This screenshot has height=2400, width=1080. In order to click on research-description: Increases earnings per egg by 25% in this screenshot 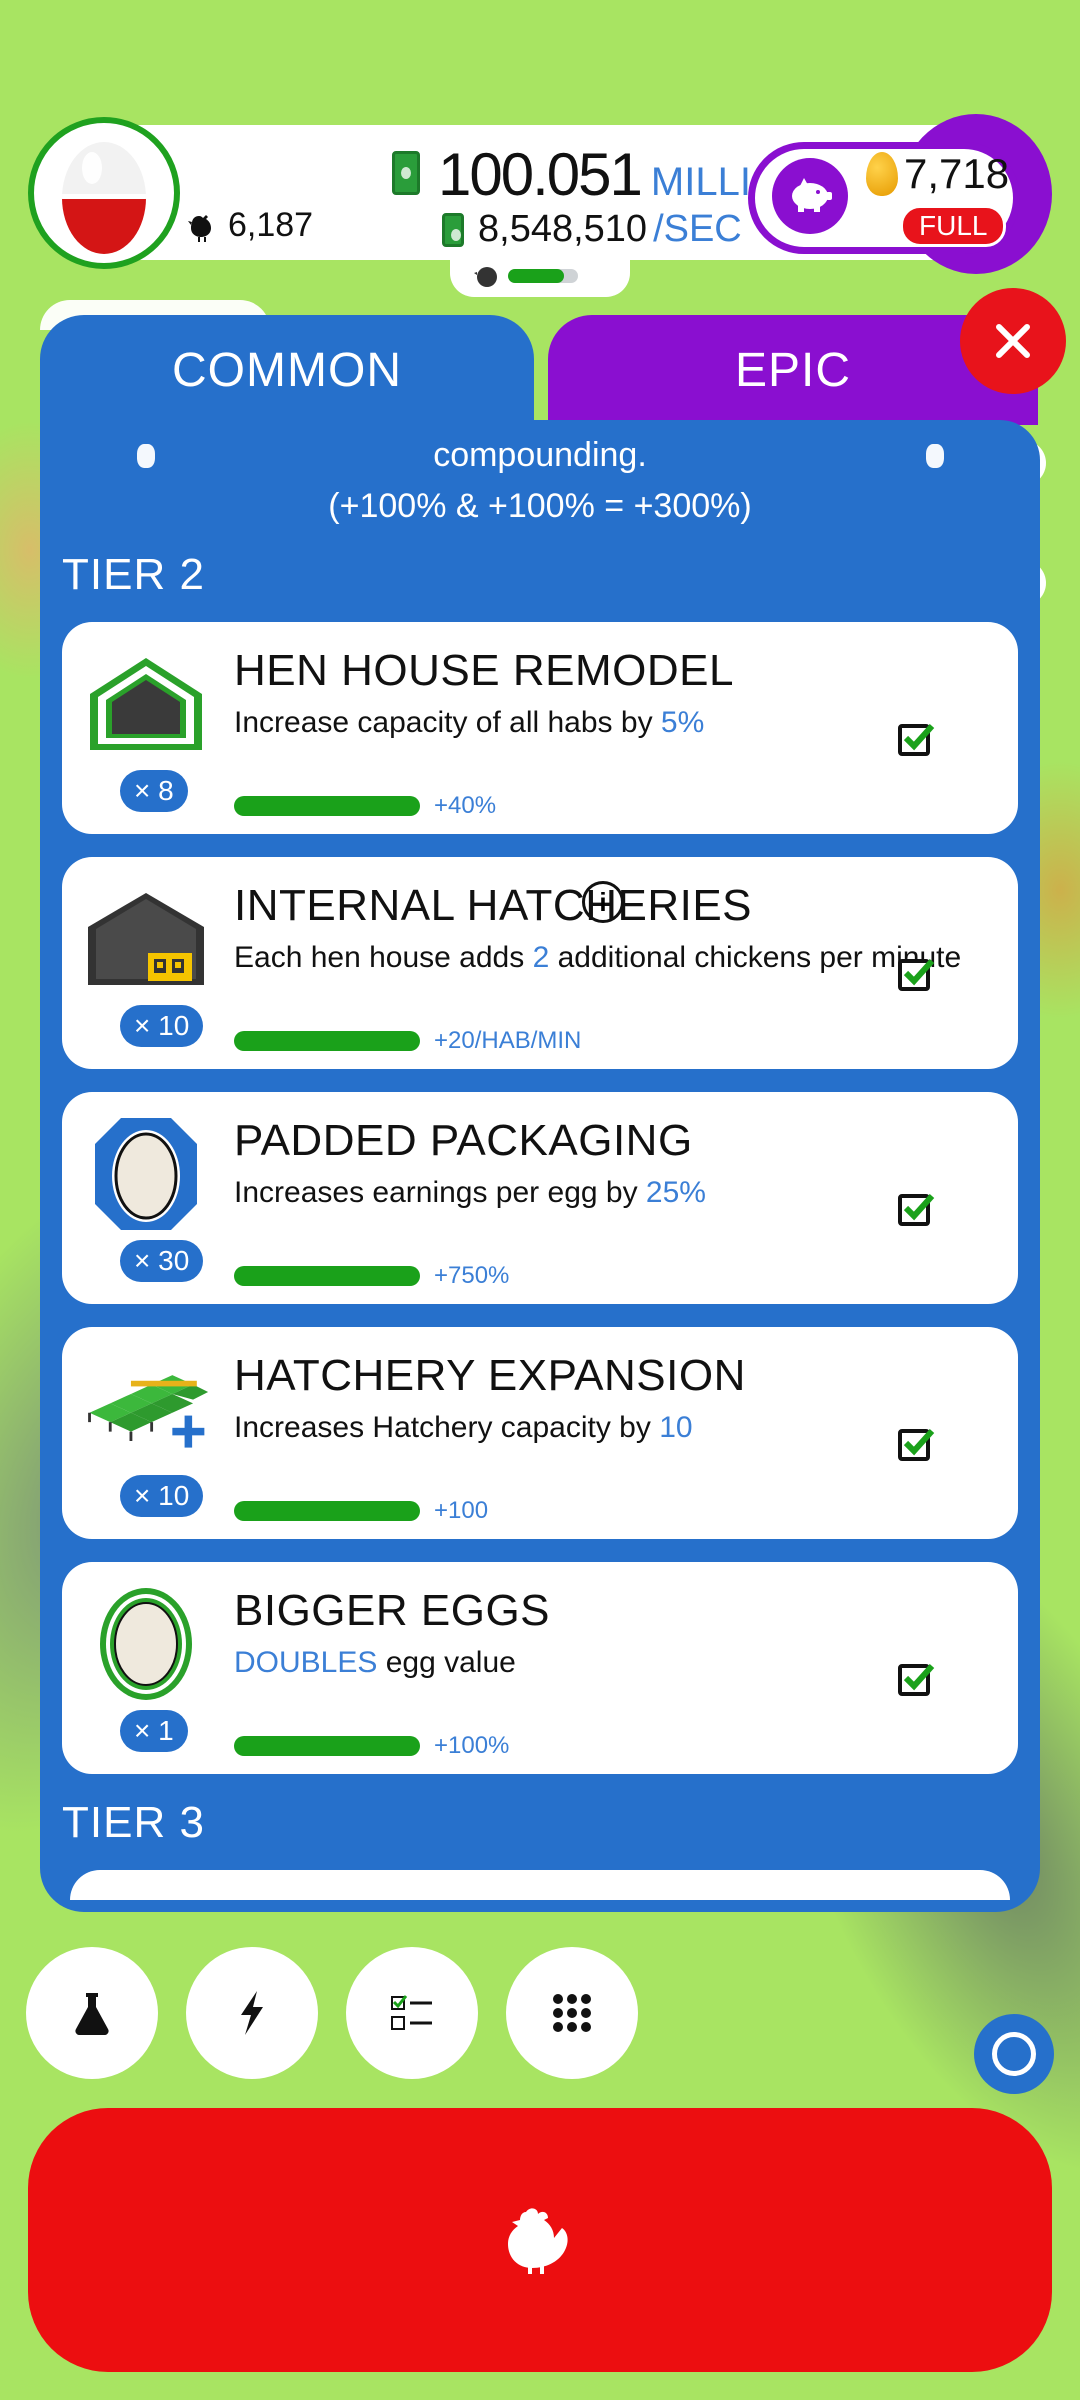, I will do `click(470, 1192)`.